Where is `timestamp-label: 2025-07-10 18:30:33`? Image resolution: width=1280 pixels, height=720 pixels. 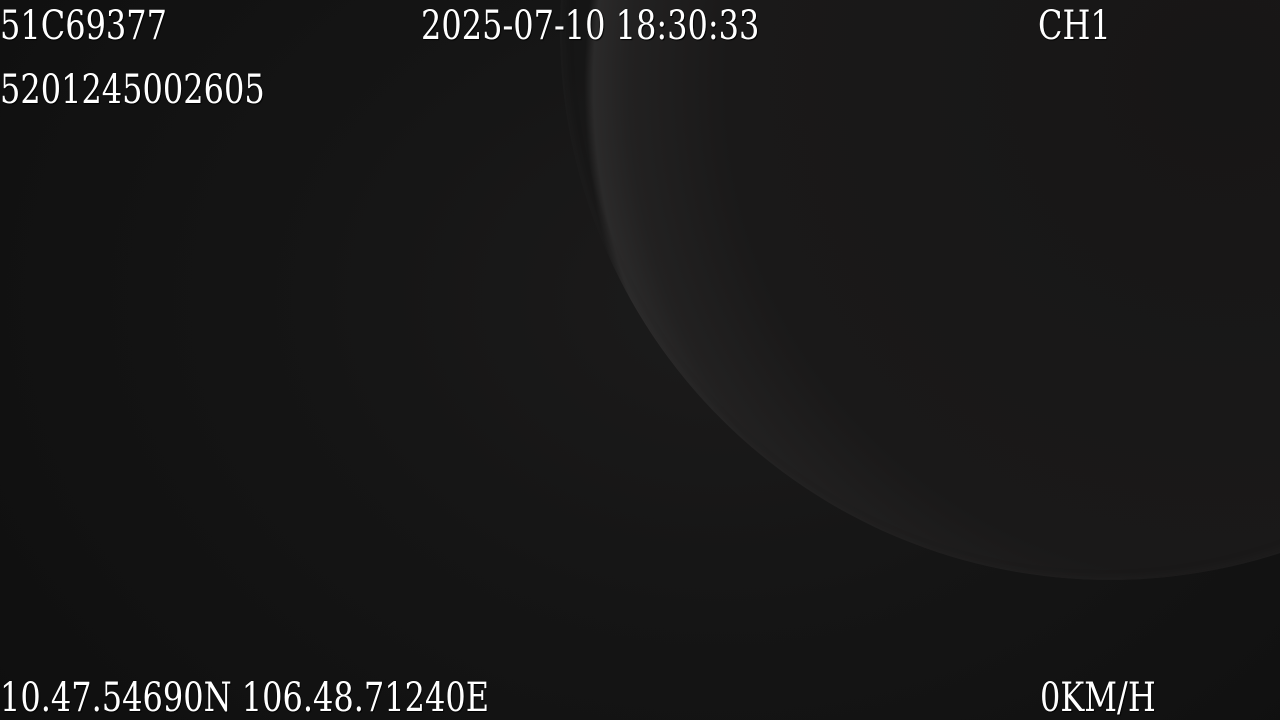
timestamp-label: 2025-07-10 18:30:33 is located at coordinates (590, 26).